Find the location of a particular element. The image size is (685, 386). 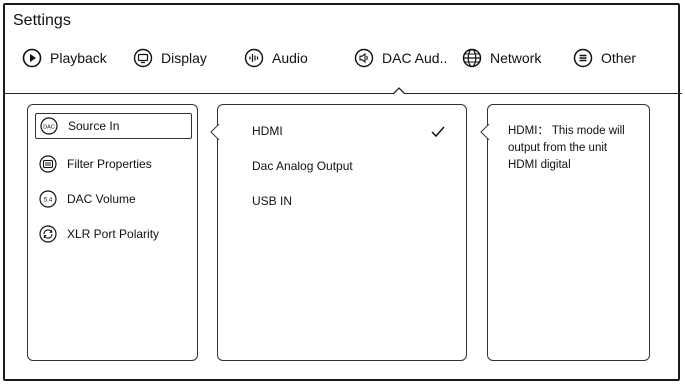

menu-lines-icon is located at coordinates (583, 58).